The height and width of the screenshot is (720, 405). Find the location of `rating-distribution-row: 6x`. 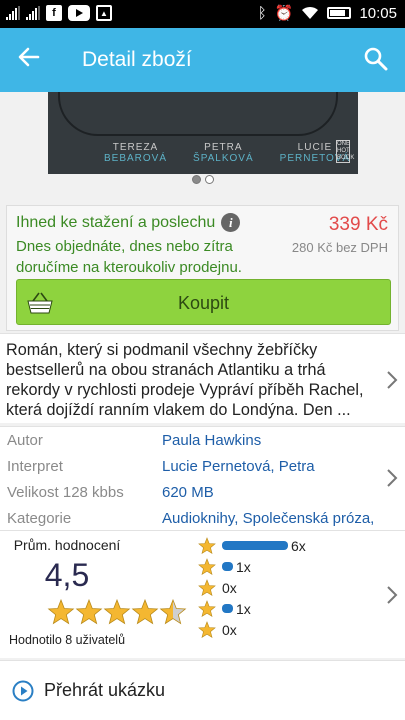

rating-distribution-row: 6x is located at coordinates (288, 545).